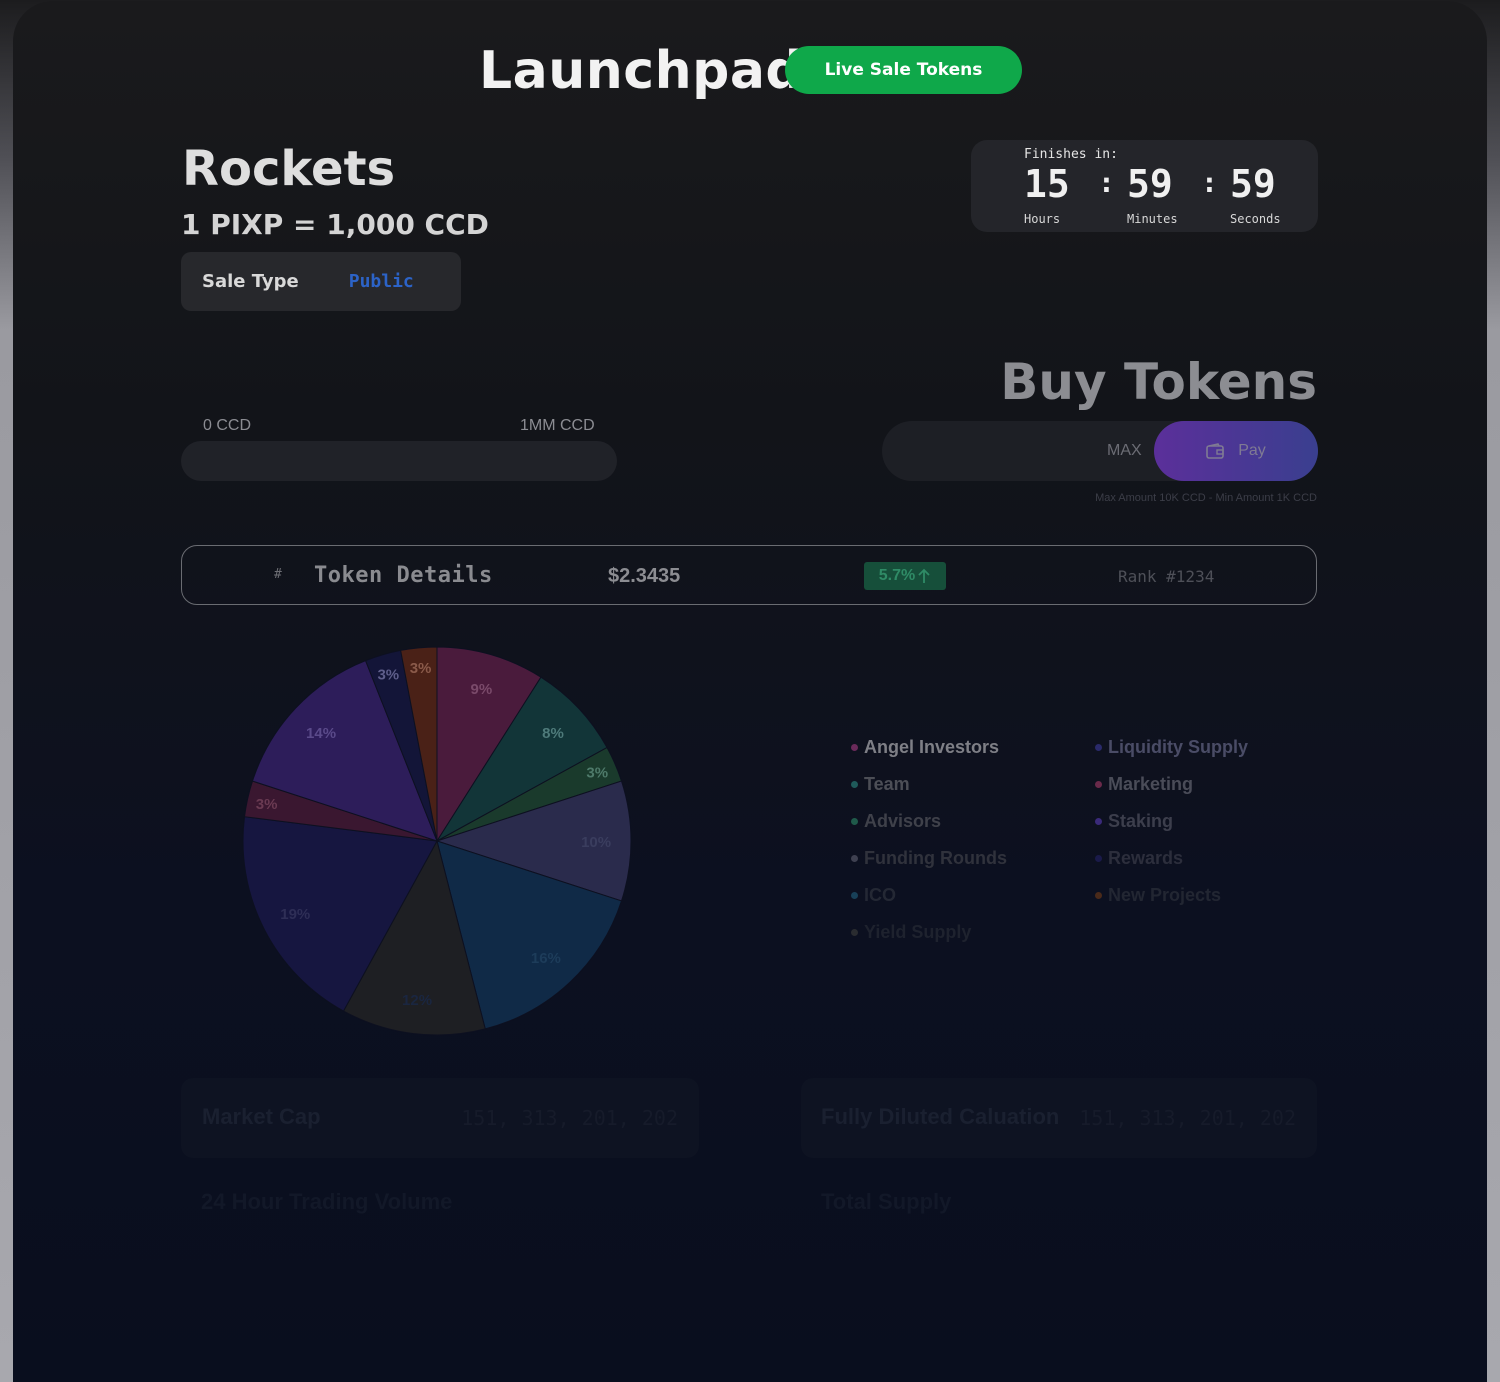 The image size is (1500, 1382). I want to click on pie-slice-label: 8%, so click(553, 733).